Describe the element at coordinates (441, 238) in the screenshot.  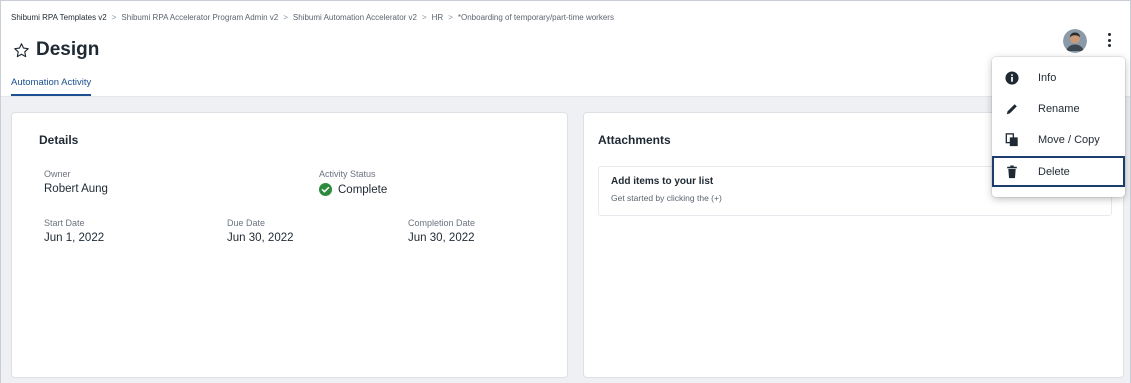
I see `completion-date-value: Jun 30, 2022` at that location.